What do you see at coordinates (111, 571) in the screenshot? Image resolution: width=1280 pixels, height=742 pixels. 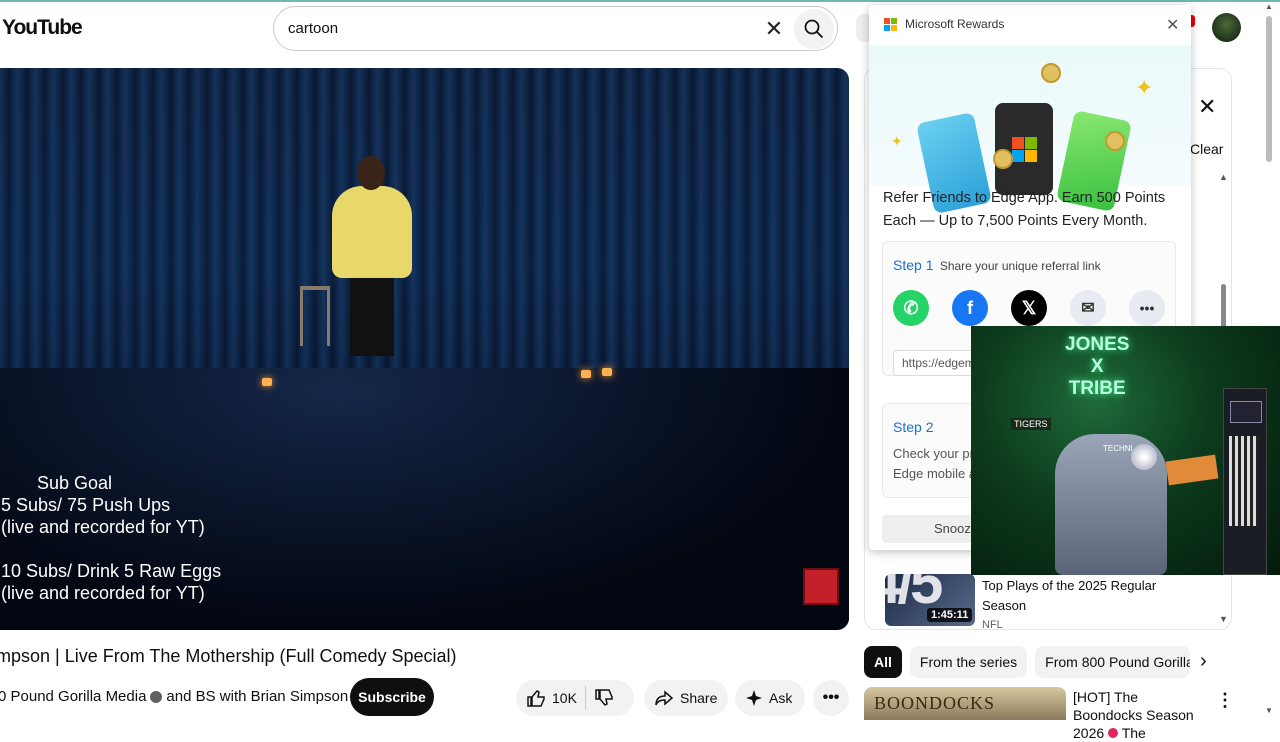 I see `sub-goal-line: 10 Subs/ Drink 5 Raw Eggs` at bounding box center [111, 571].